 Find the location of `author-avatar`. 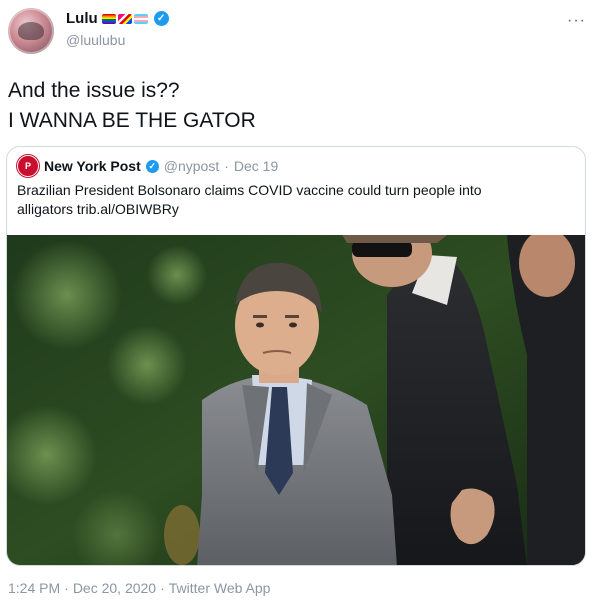

author-avatar is located at coordinates (31, 31).